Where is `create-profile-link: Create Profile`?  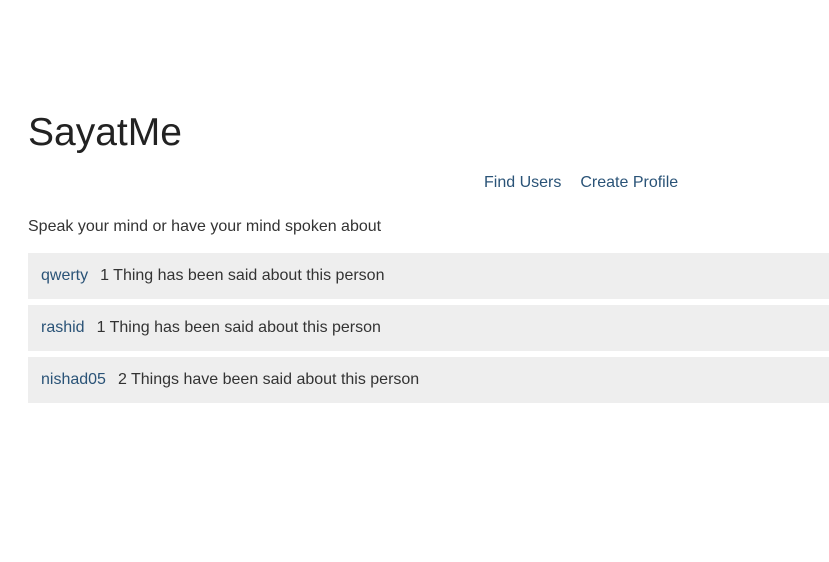
create-profile-link: Create Profile is located at coordinates (629, 183).